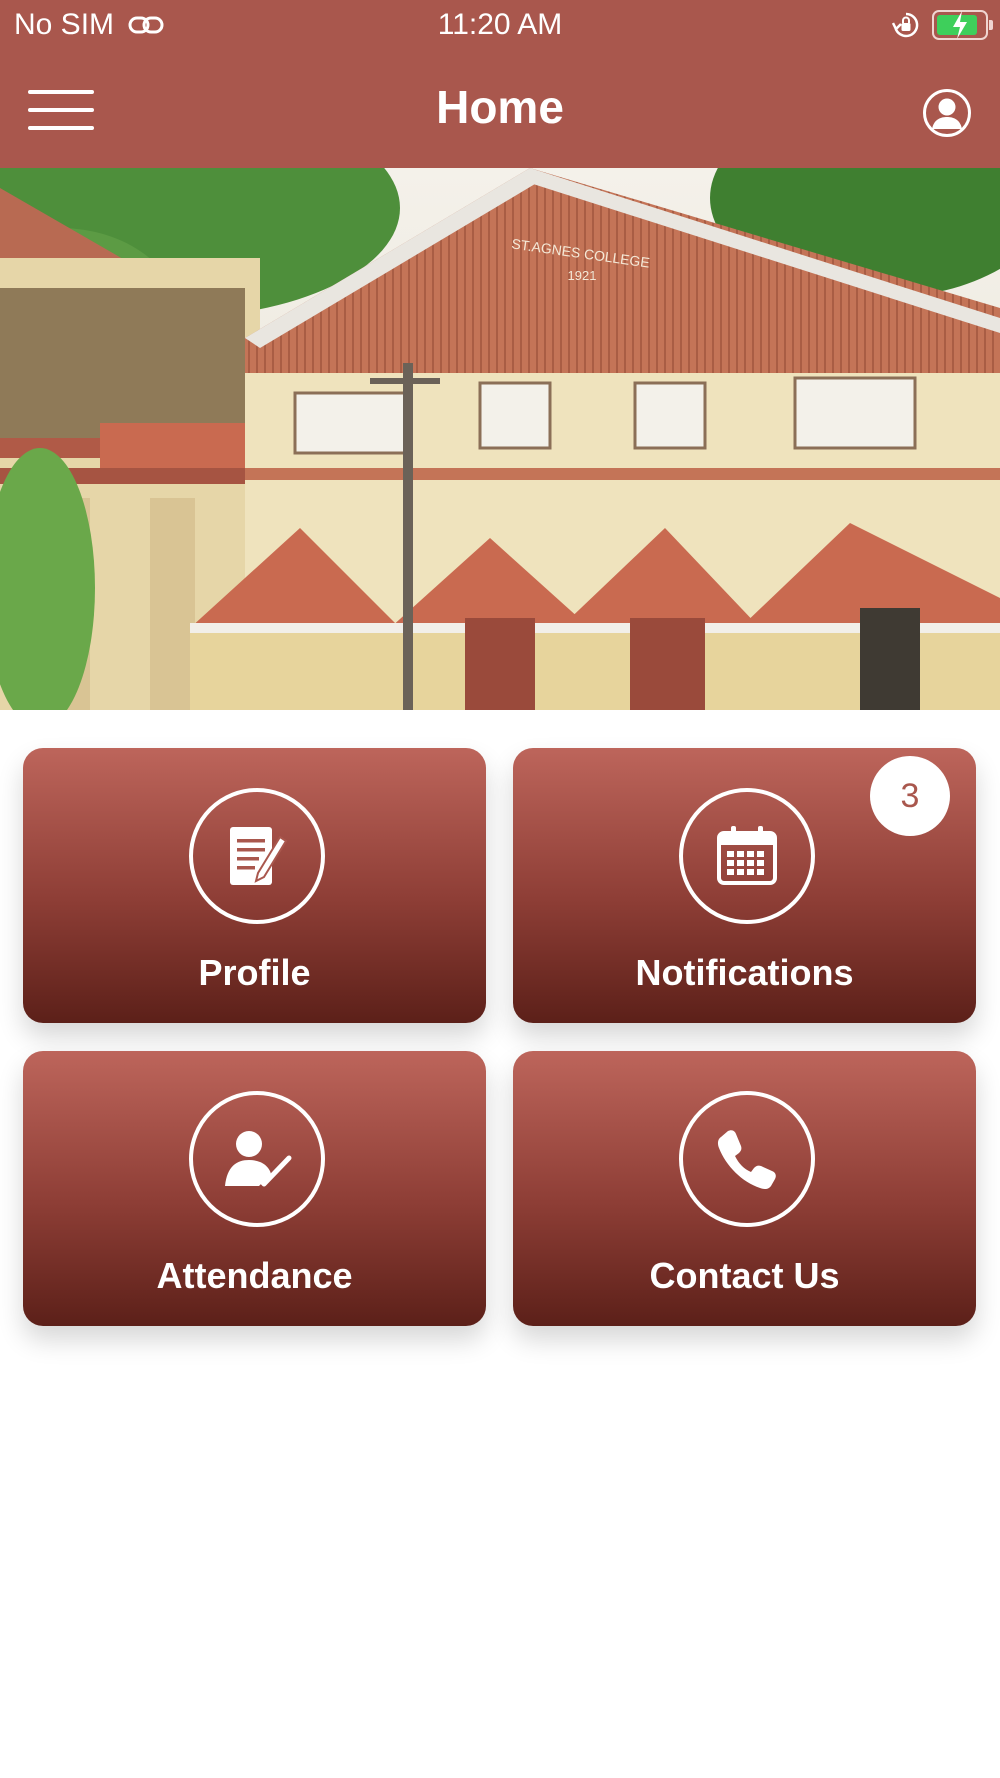 This screenshot has width=1000, height=1778. Describe the element at coordinates (746, 1159) in the screenshot. I see `phone-icon` at that location.